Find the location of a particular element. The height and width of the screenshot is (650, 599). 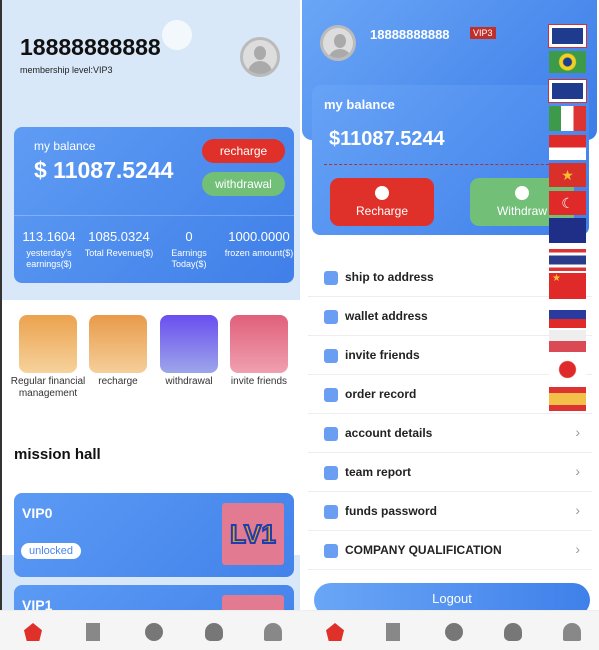

recharge-button: Recharge is located at coordinates (382, 202).